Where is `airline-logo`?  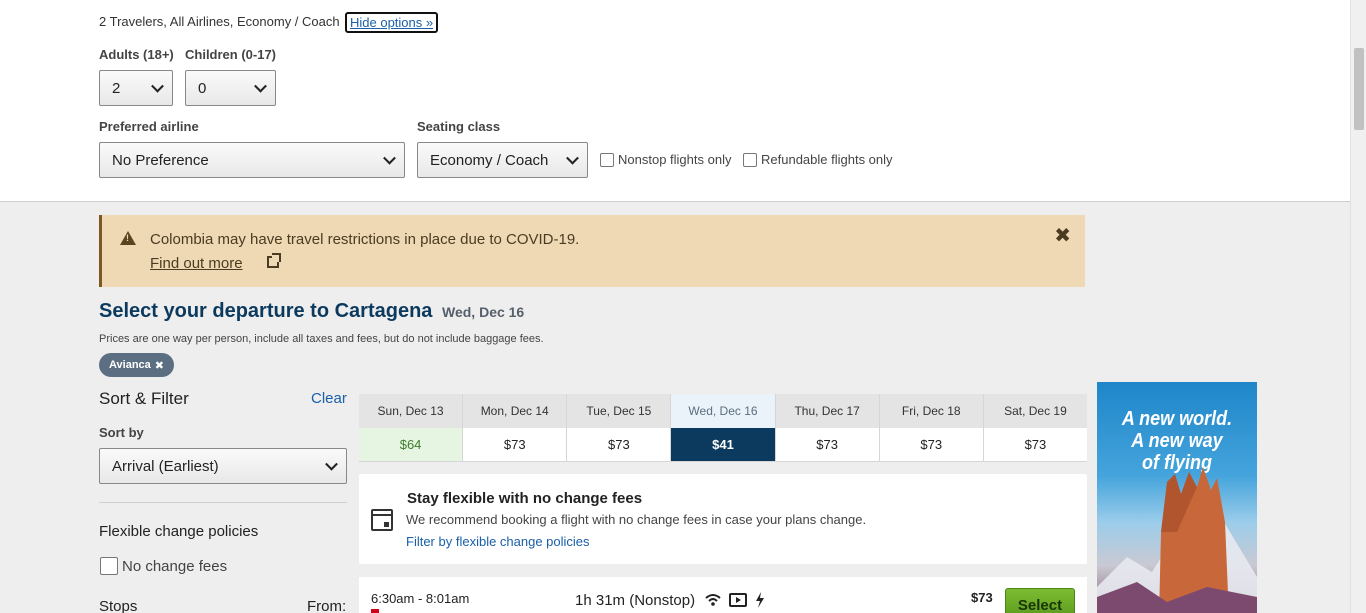
airline-logo is located at coordinates (375, 611).